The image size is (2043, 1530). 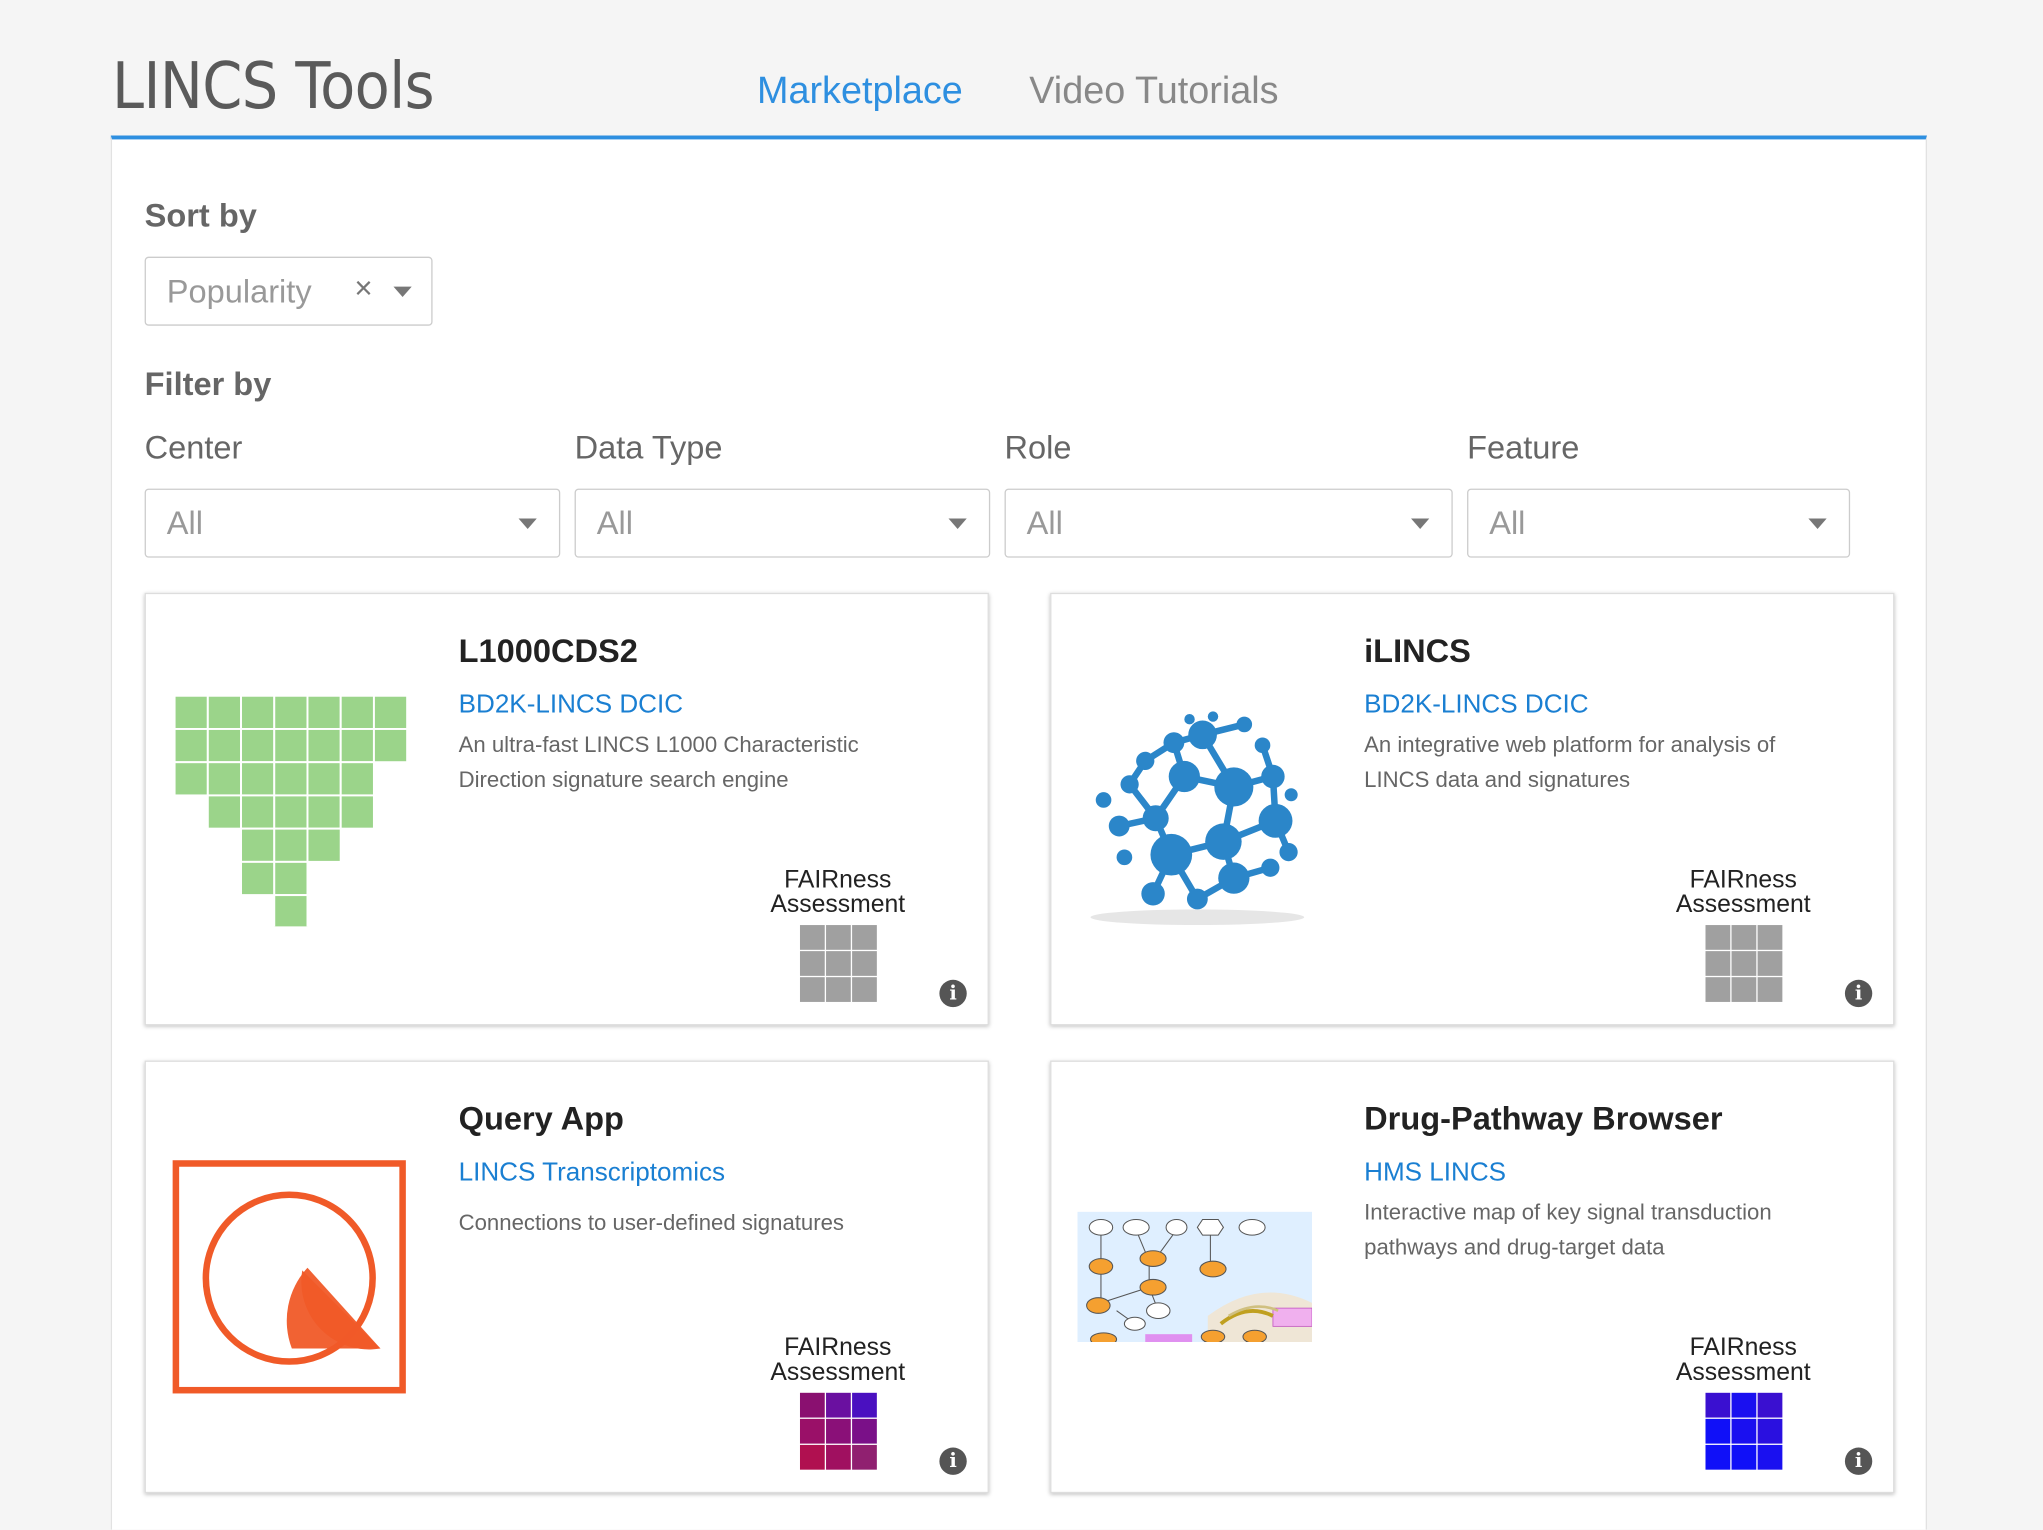 I want to click on tool-center-link: HMS LINCS, so click(x=1435, y=1173).